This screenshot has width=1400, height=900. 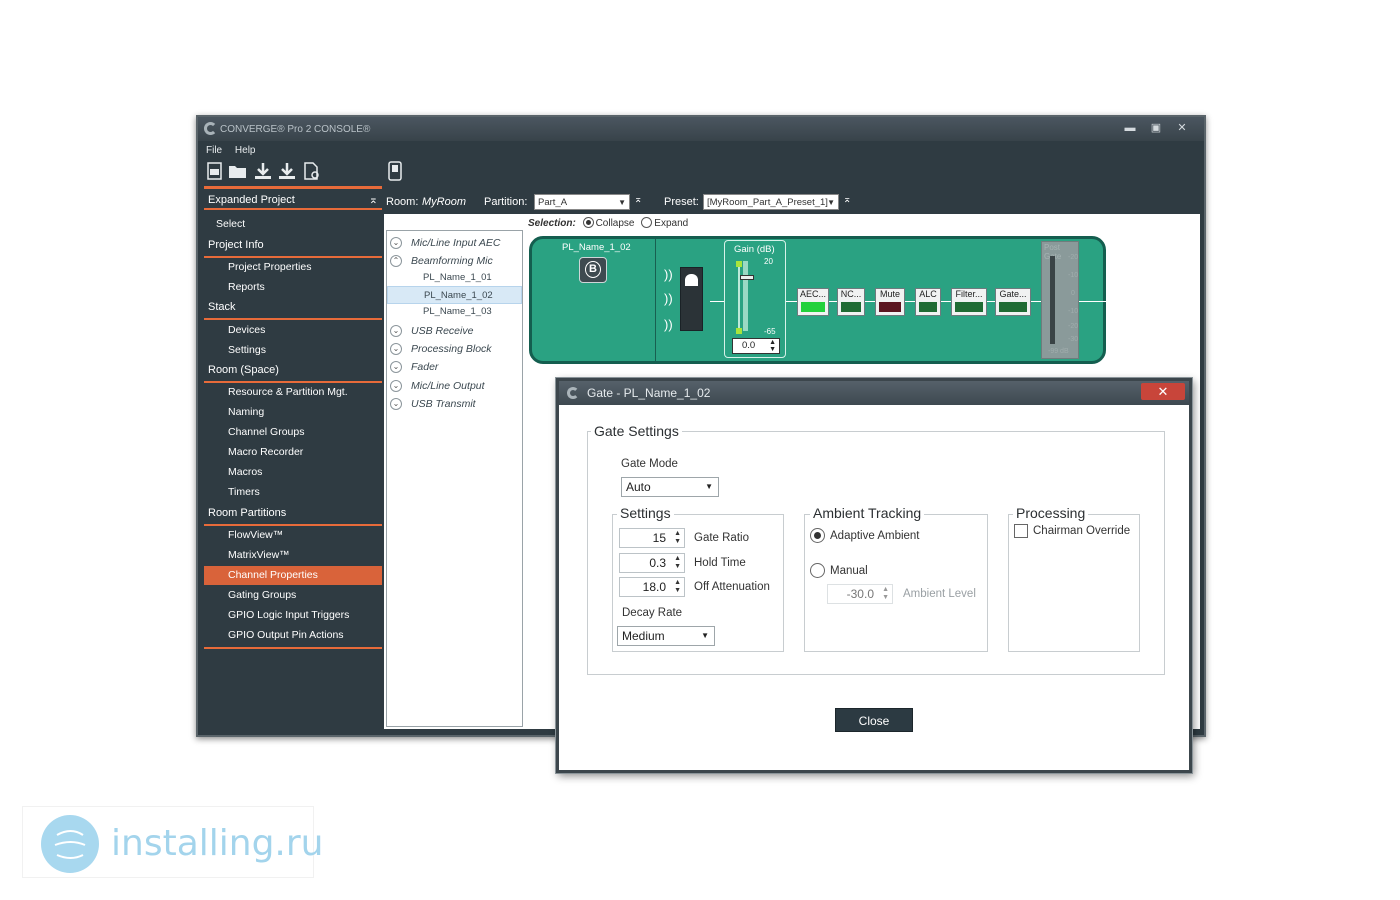 I want to click on sidebar-item-channel-groups: Channel Groups, so click(x=293, y=432).